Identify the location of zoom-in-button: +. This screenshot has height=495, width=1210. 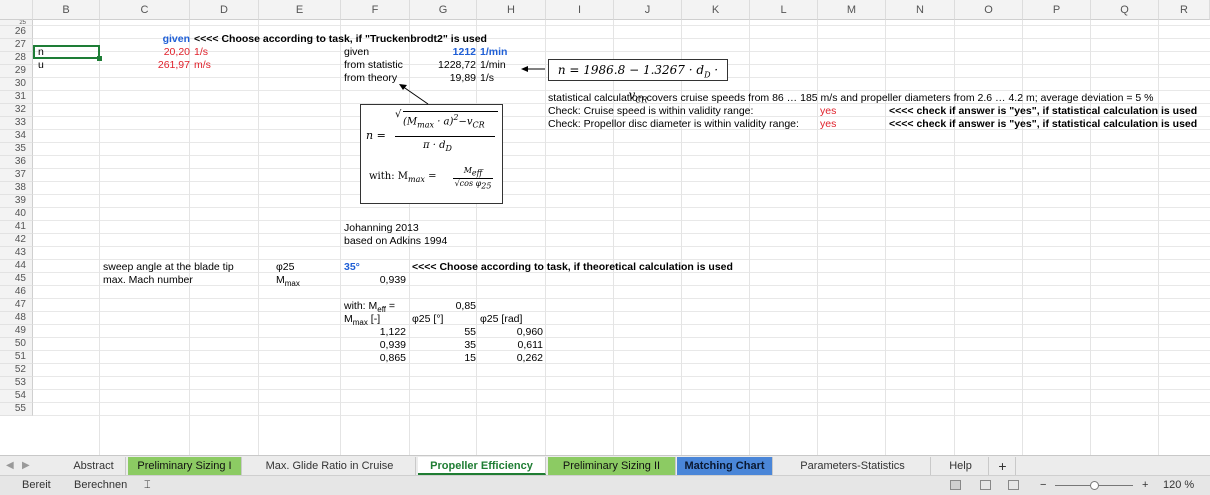
(1145, 485).